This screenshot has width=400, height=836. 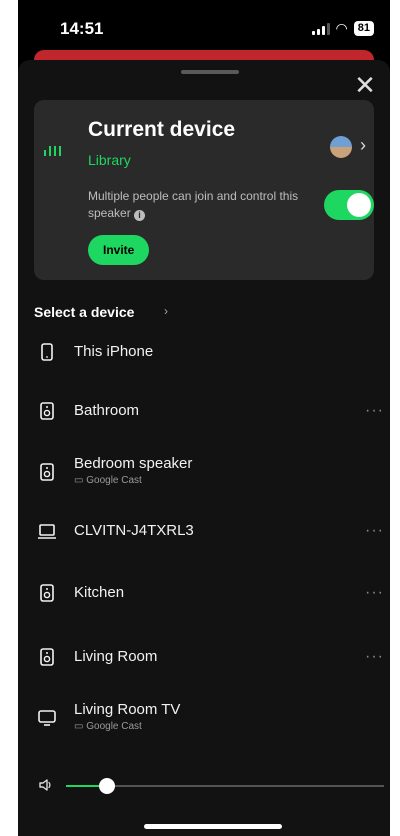 What do you see at coordinates (166, 311) in the screenshot?
I see `section-glyph: ›` at bounding box center [166, 311].